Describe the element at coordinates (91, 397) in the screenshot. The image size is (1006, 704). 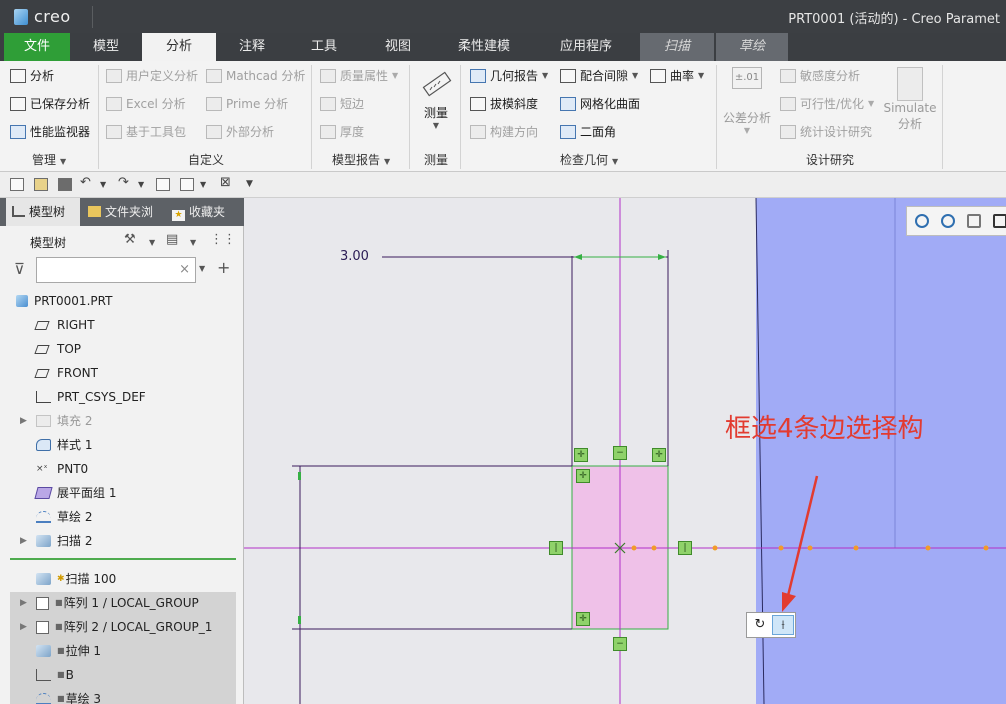
I see `tree-item-csys: PRT_CSYS_DEF` at that location.